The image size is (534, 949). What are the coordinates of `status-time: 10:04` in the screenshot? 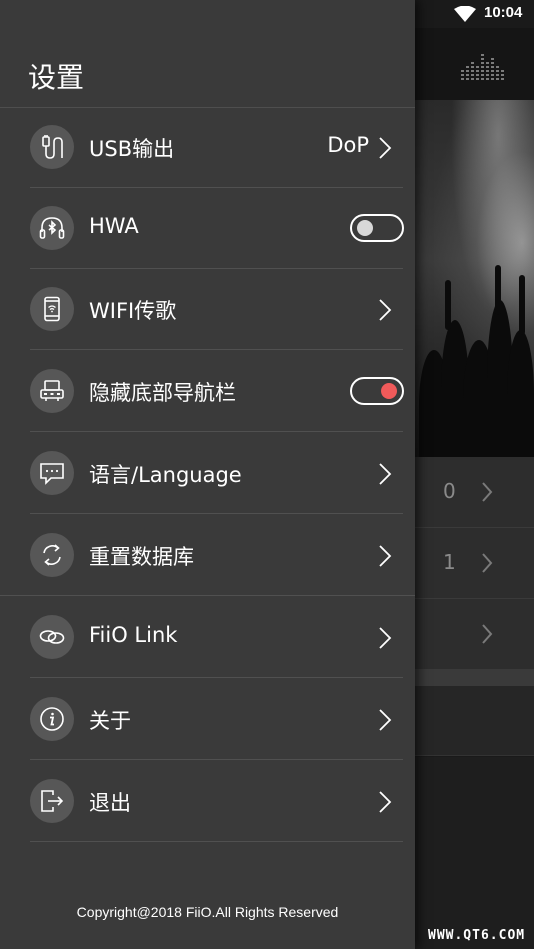 It's located at (503, 12).